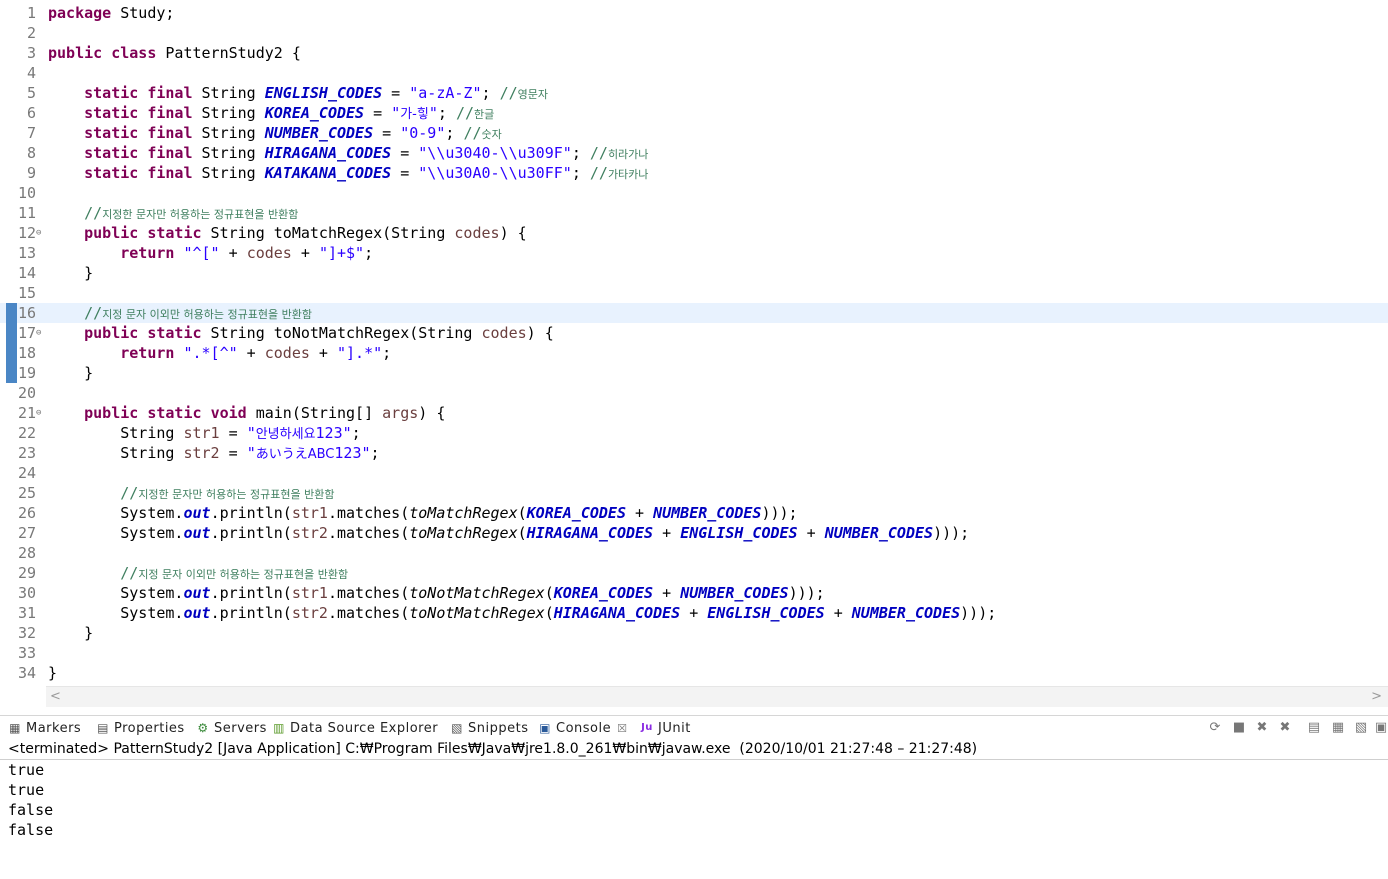  I want to click on remove-launch-icon: ✖, so click(1262, 728).